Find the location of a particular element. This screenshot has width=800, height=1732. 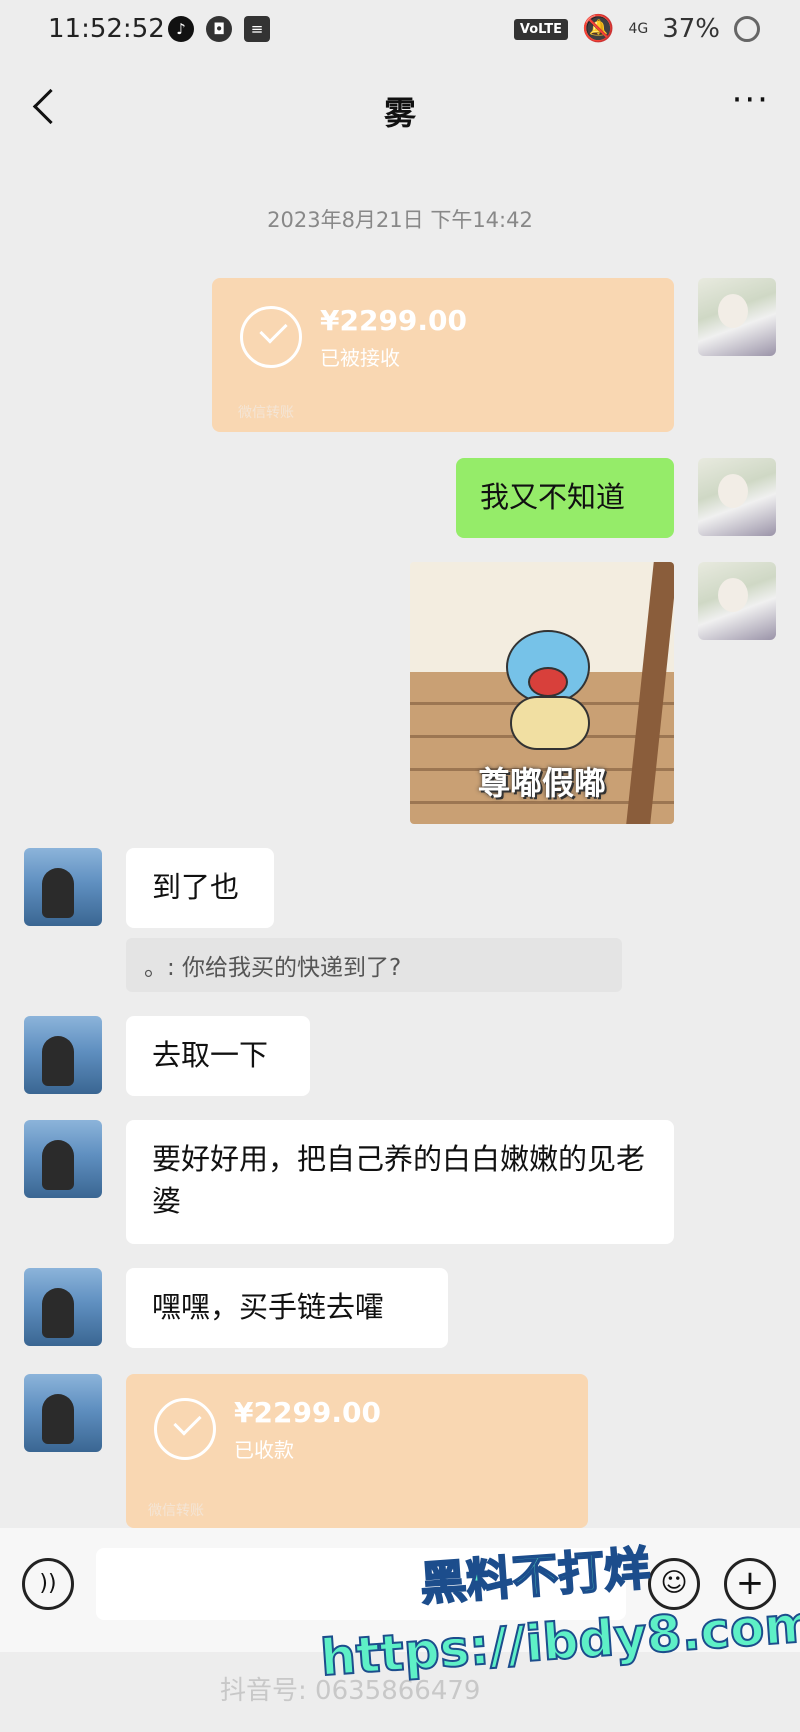

squirtle-mouth is located at coordinates (548, 682).